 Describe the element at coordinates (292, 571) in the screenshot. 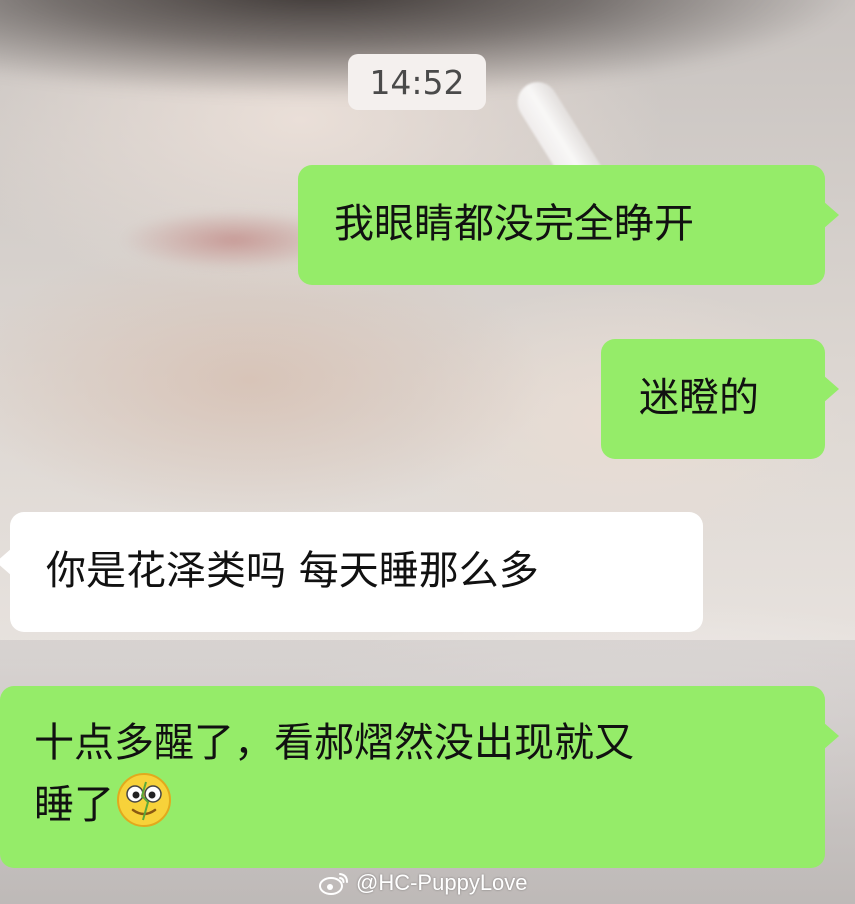

I see `message-text: 你是花泽类吗 每天睡那么多` at that location.